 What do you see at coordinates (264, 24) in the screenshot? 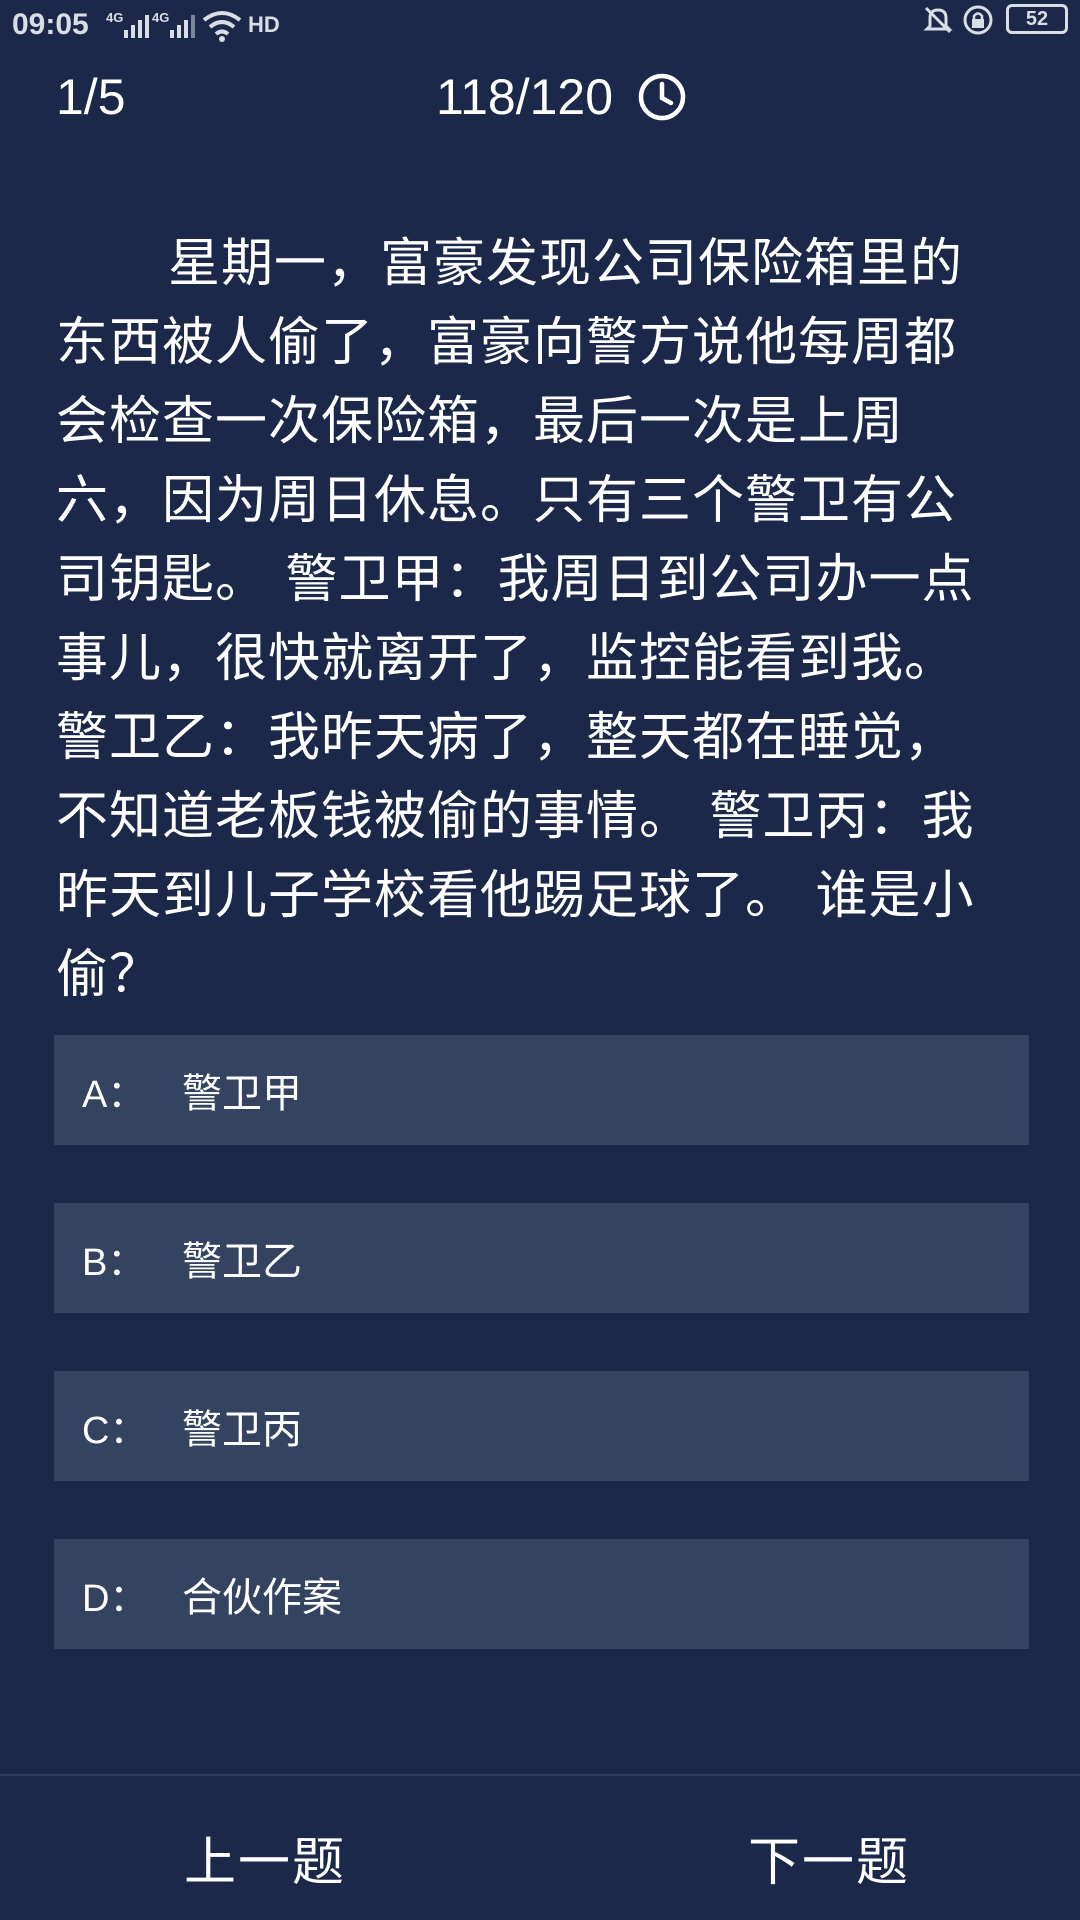
I see `hd-voice-icon: HD` at bounding box center [264, 24].